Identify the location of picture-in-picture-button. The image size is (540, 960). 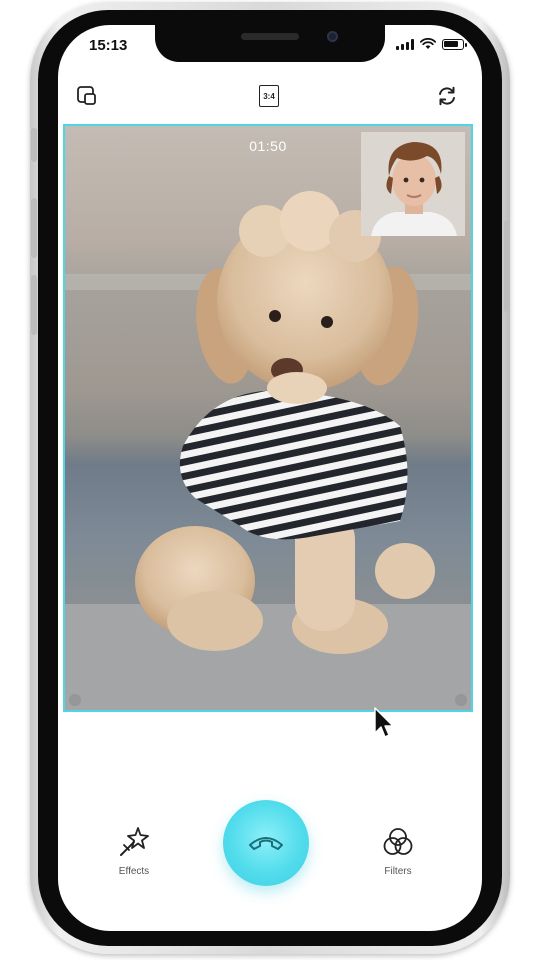
(87, 96).